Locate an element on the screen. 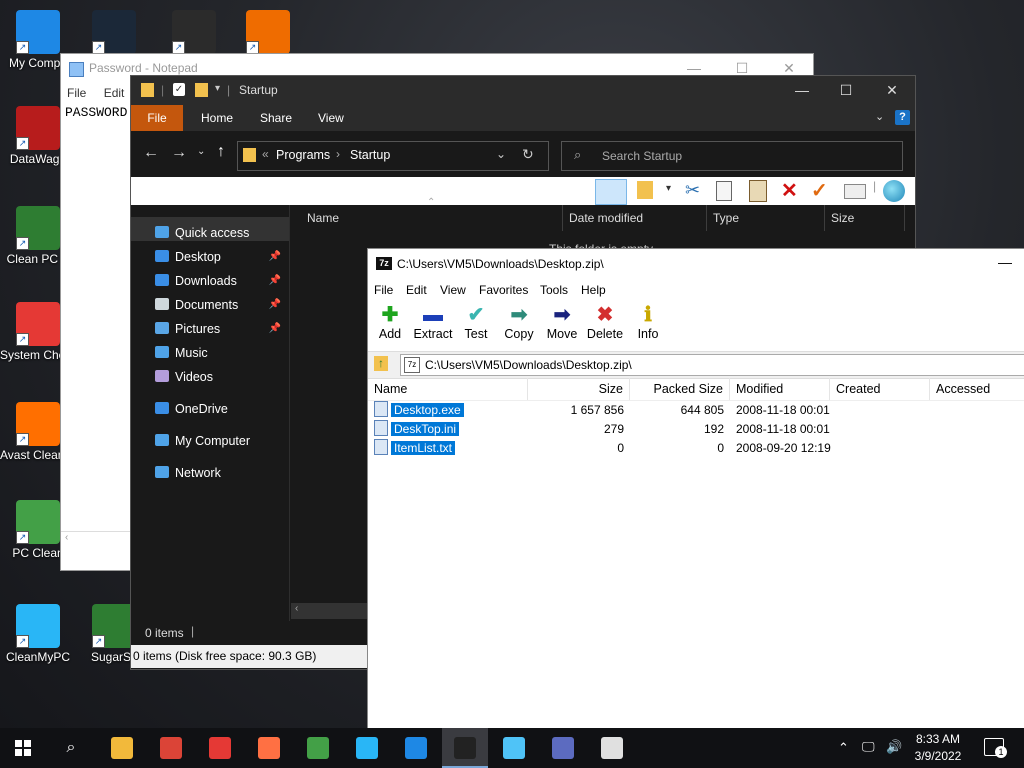 The image size is (1024, 768). network-tray-icon: 🖵 is located at coordinates (868, 747).